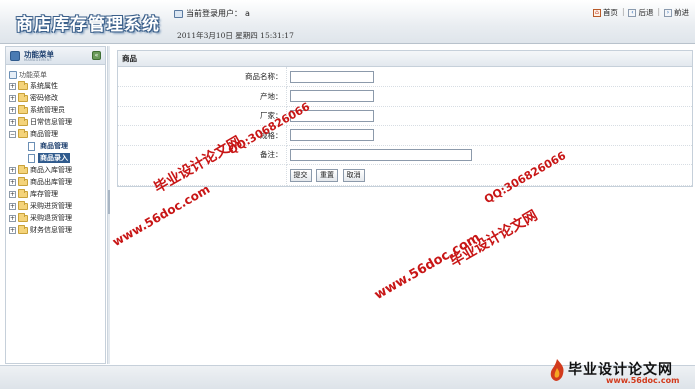 The image size is (695, 389). I want to click on logo-url: www.56doc.com, so click(643, 380).